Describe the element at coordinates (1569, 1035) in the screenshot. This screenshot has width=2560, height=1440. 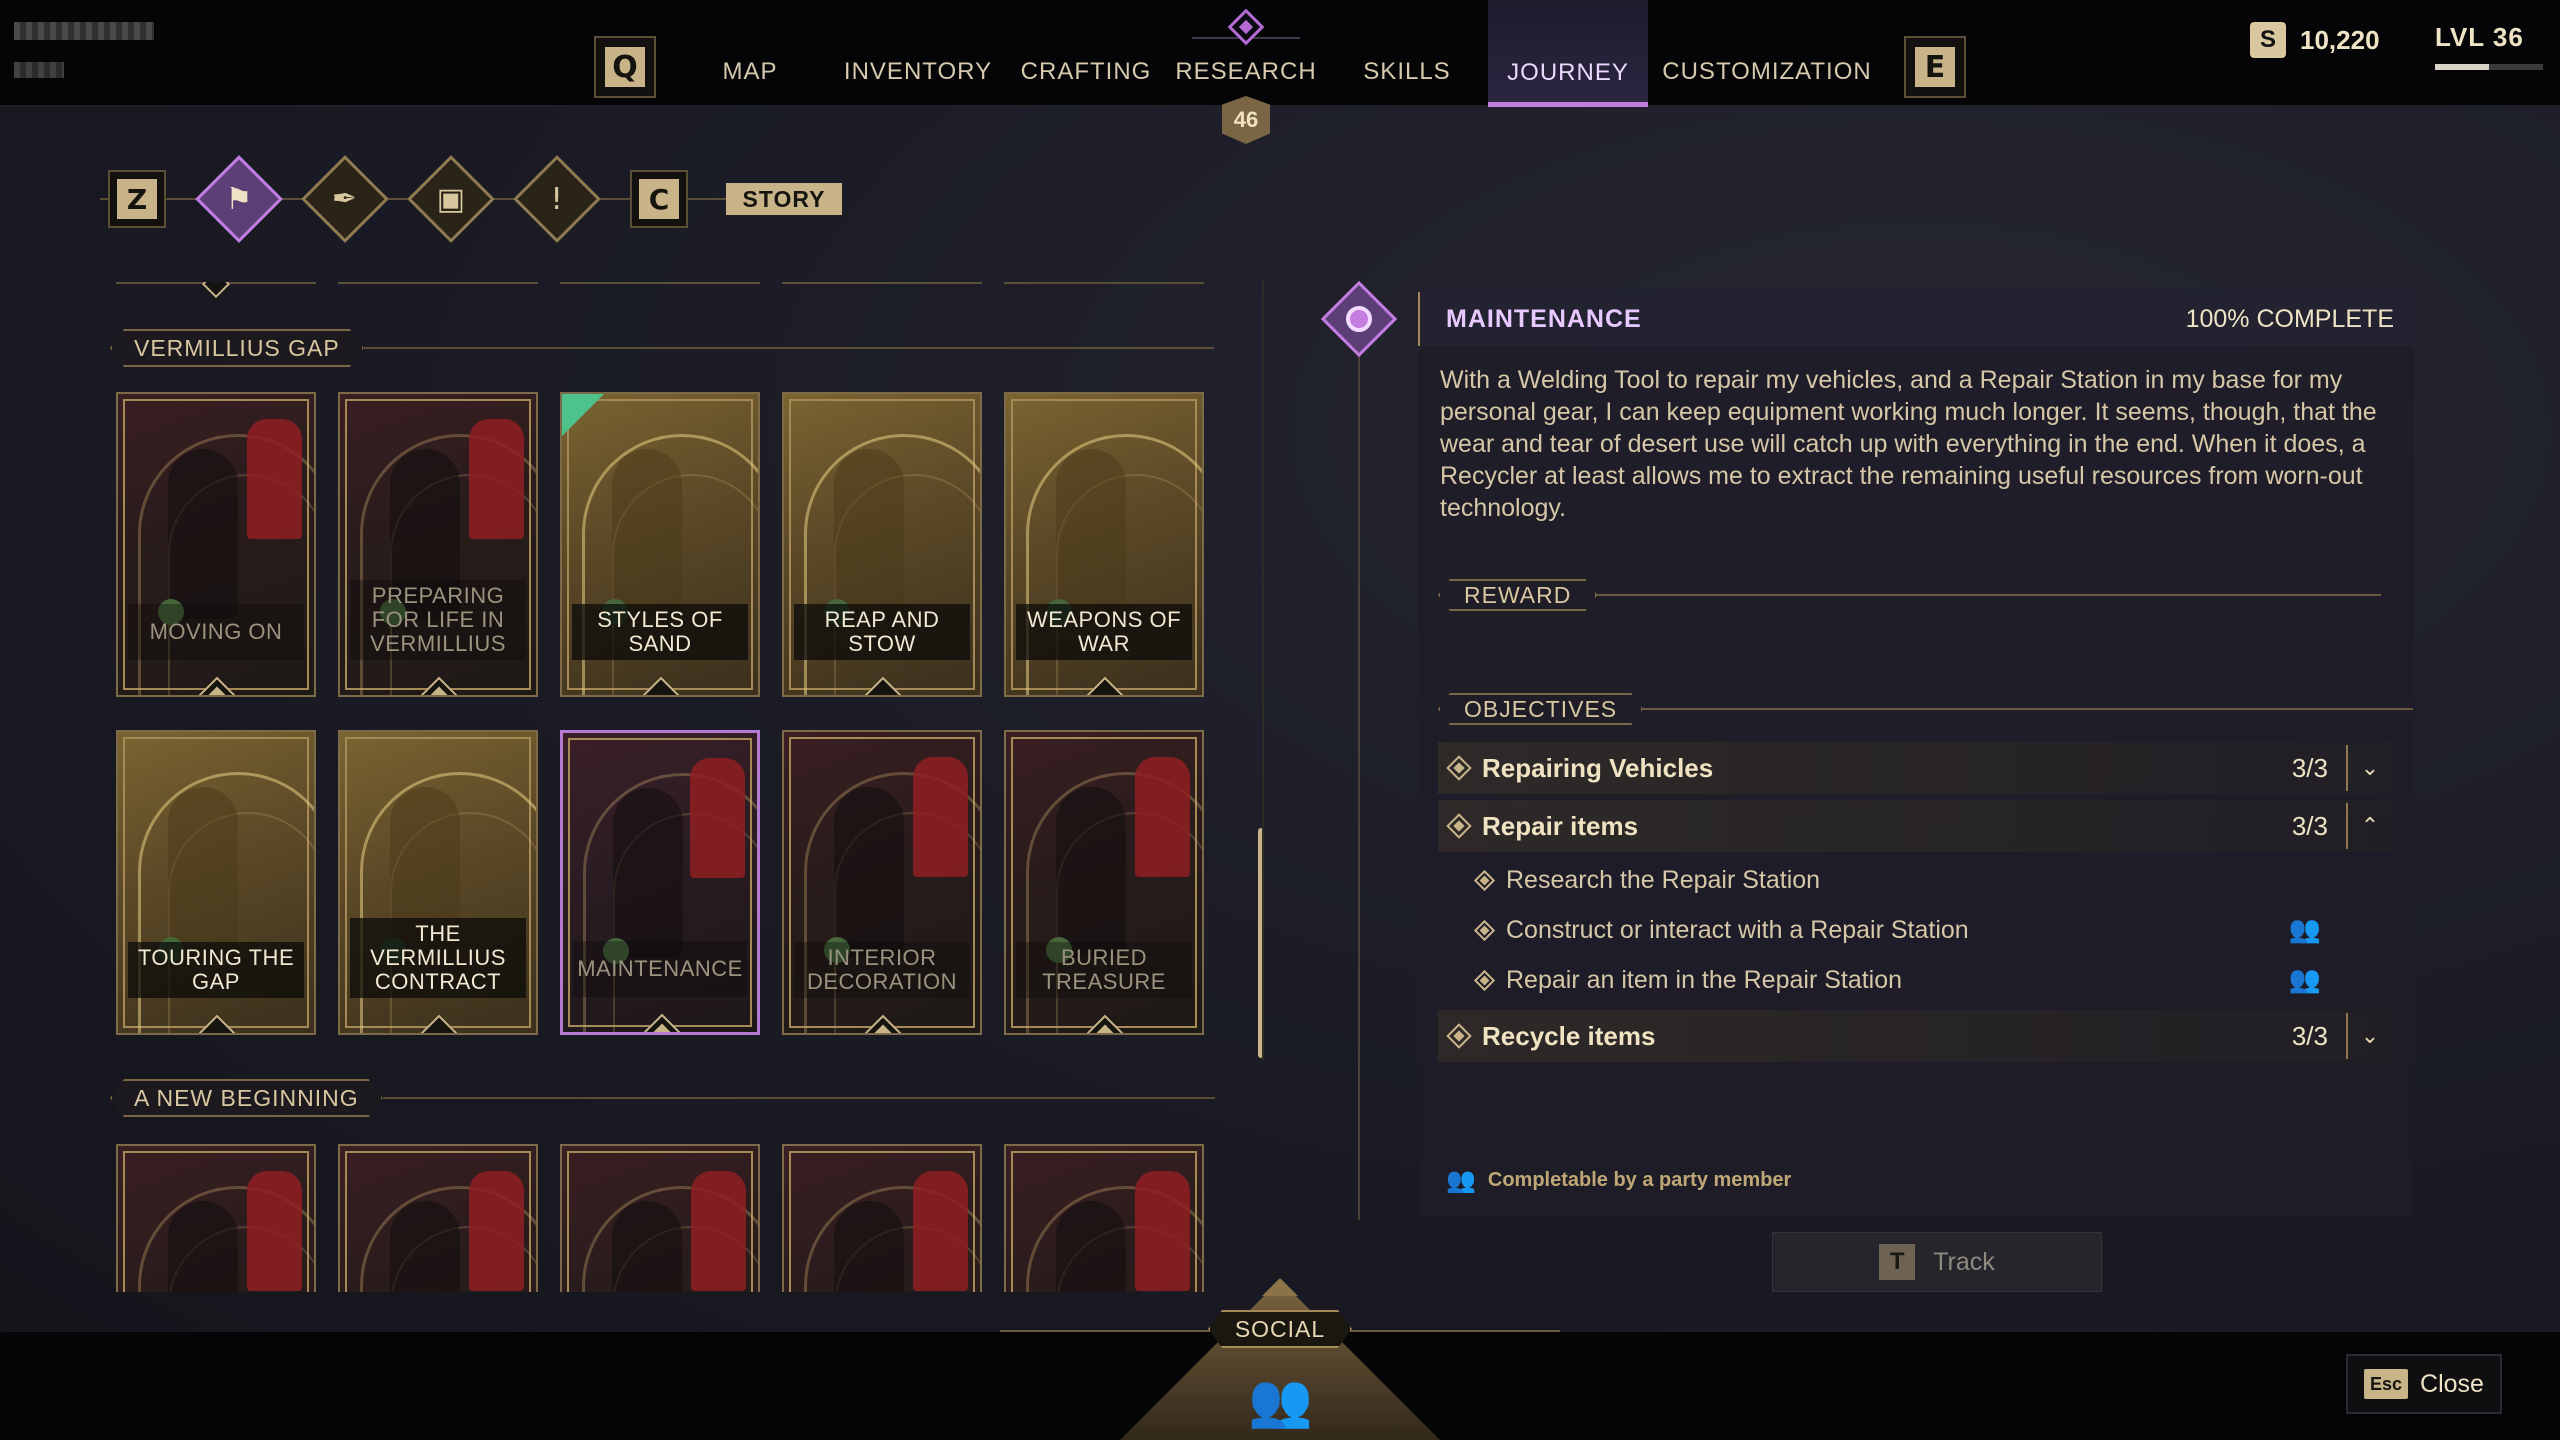
I see `objective-title: Recycle items` at that location.